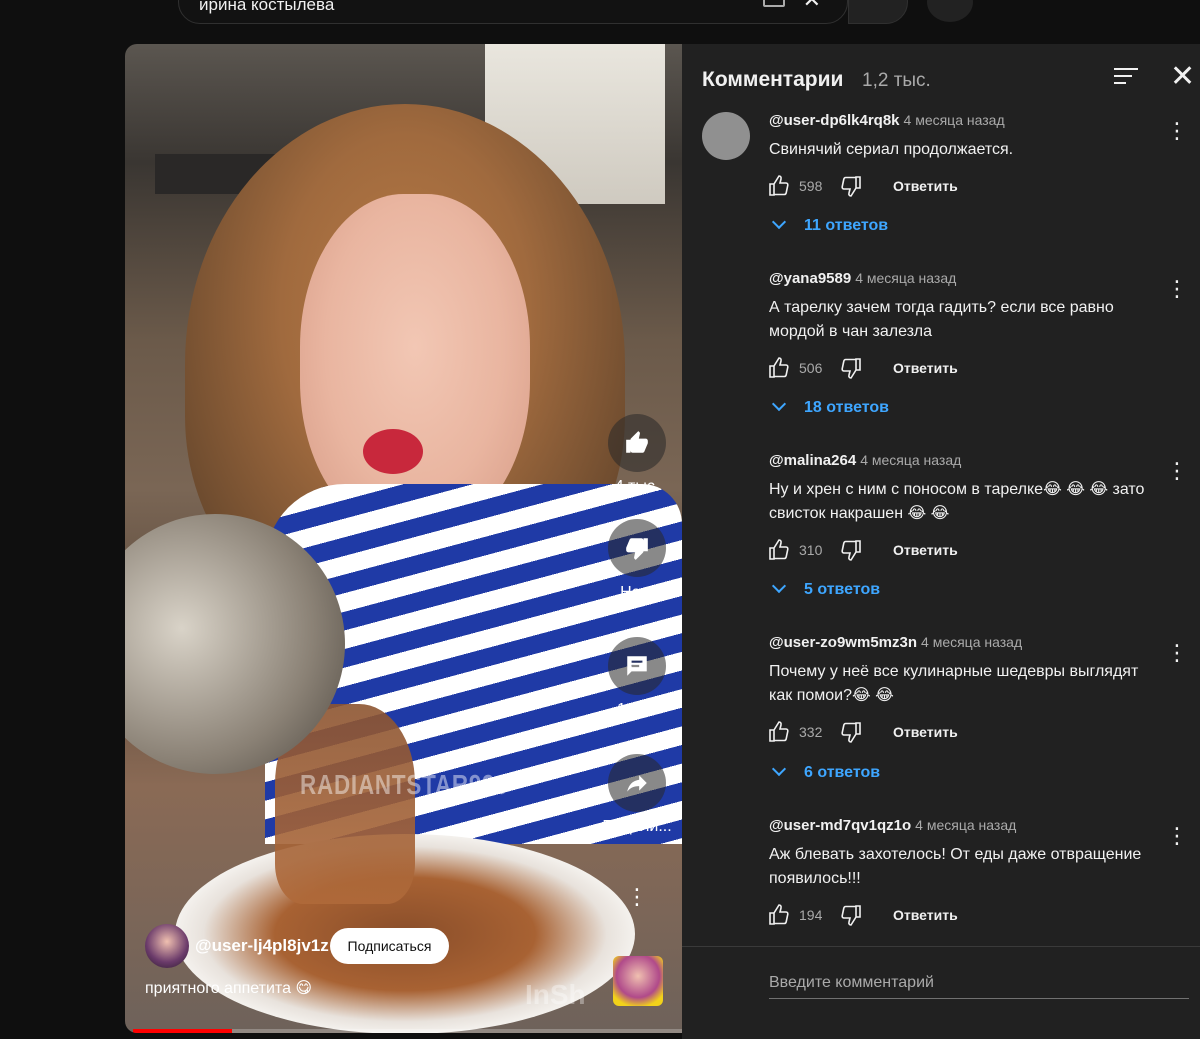 This screenshot has width=1200, height=1039. What do you see at coordinates (637, 486) in the screenshot?
I see `like-count-label: 4 тыс.` at bounding box center [637, 486].